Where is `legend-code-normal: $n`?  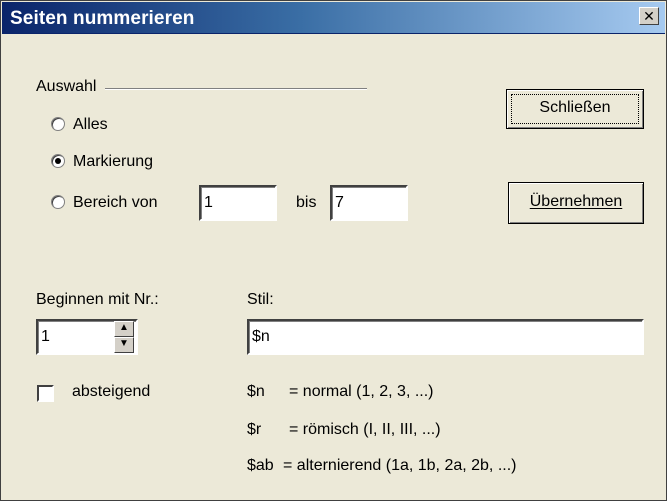 legend-code-normal: $n is located at coordinates (256, 391).